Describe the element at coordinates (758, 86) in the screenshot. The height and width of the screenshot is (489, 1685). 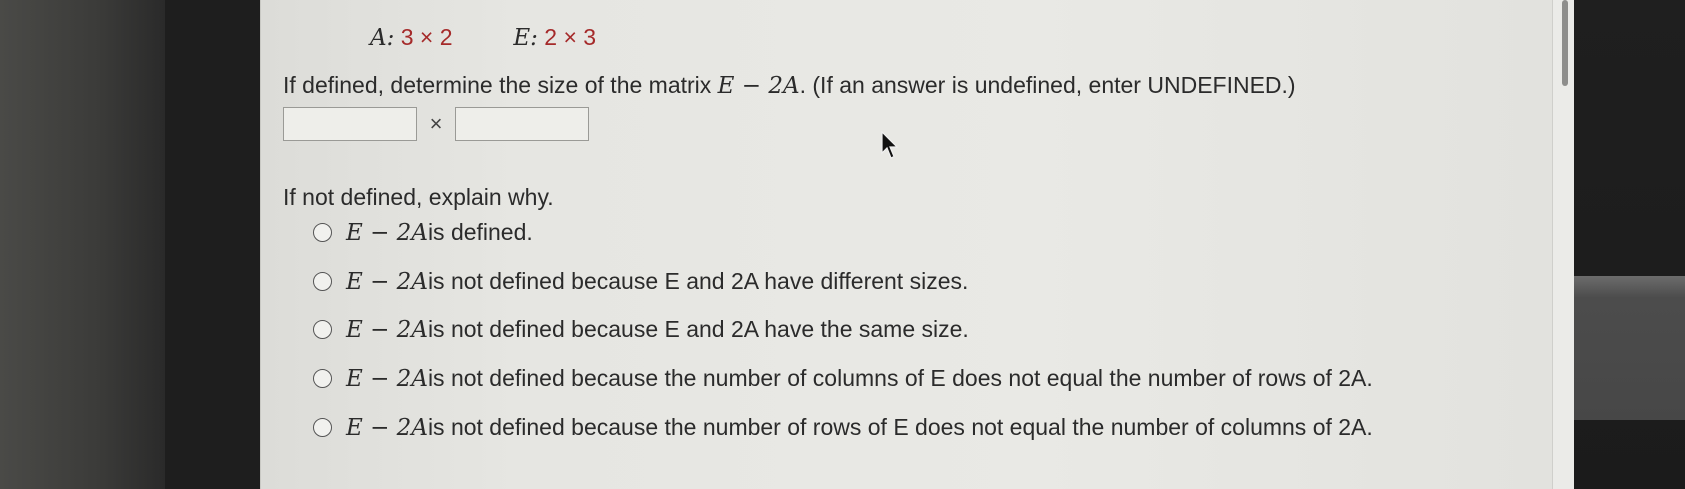
I see `question-expression: E − 2A` at that location.